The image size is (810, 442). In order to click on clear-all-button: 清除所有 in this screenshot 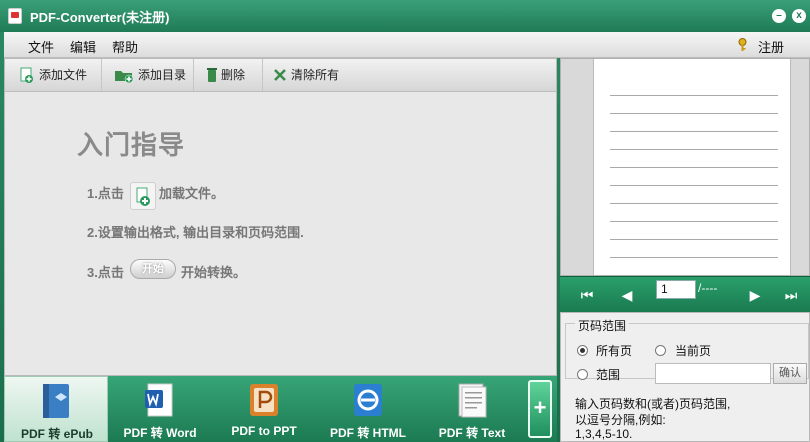, I will do `click(313, 75)`.